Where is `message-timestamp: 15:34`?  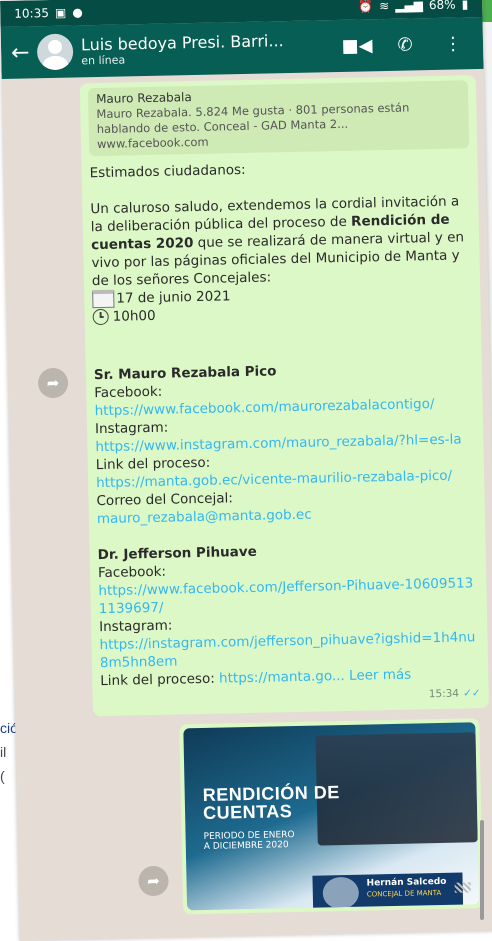
message-timestamp: 15:34 is located at coordinates (444, 694).